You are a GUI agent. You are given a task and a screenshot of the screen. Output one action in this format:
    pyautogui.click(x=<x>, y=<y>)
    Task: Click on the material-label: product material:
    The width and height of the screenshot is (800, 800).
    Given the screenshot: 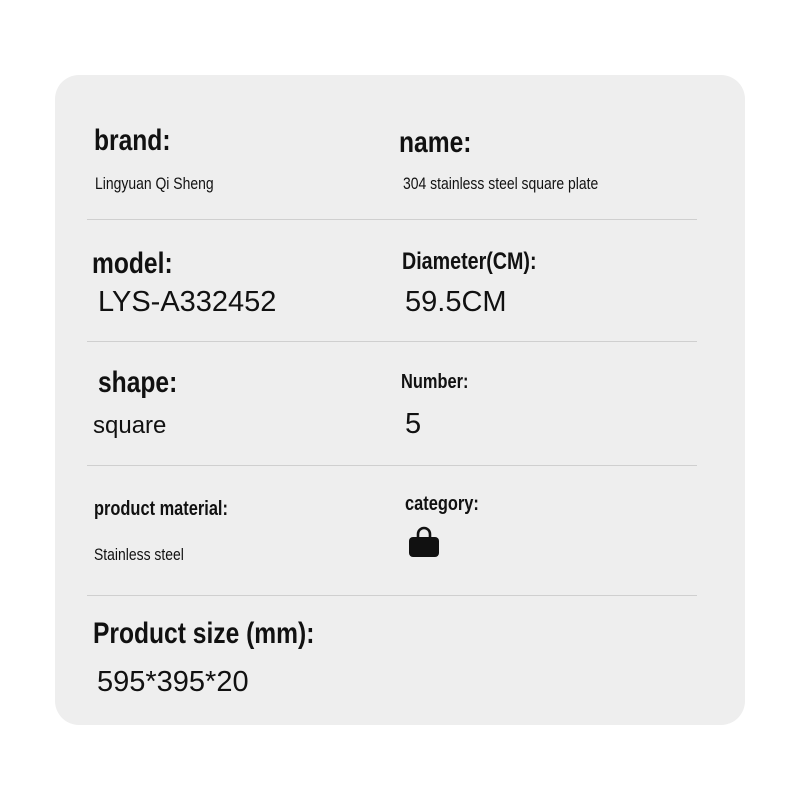 What is the action you would take?
    pyautogui.click(x=161, y=509)
    